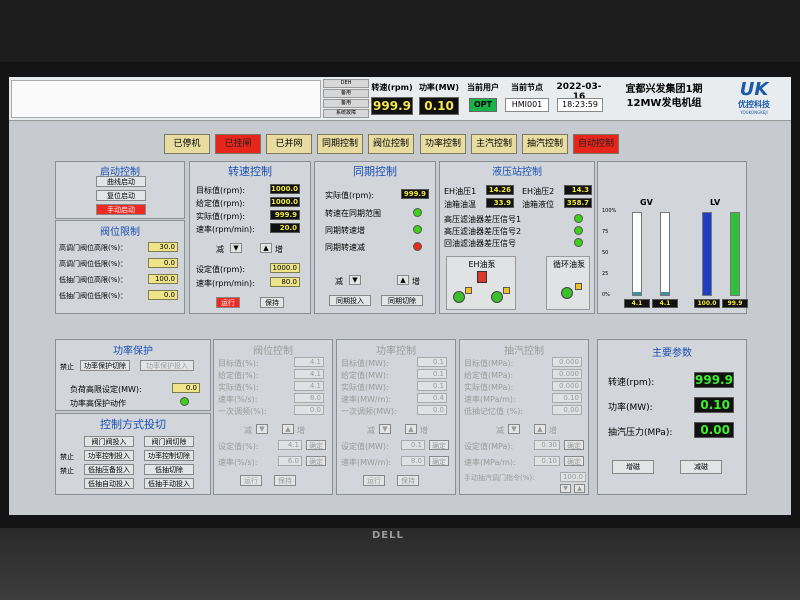  Describe the element at coordinates (289, 144) in the screenshot. I see `status-2: 已并网` at that location.